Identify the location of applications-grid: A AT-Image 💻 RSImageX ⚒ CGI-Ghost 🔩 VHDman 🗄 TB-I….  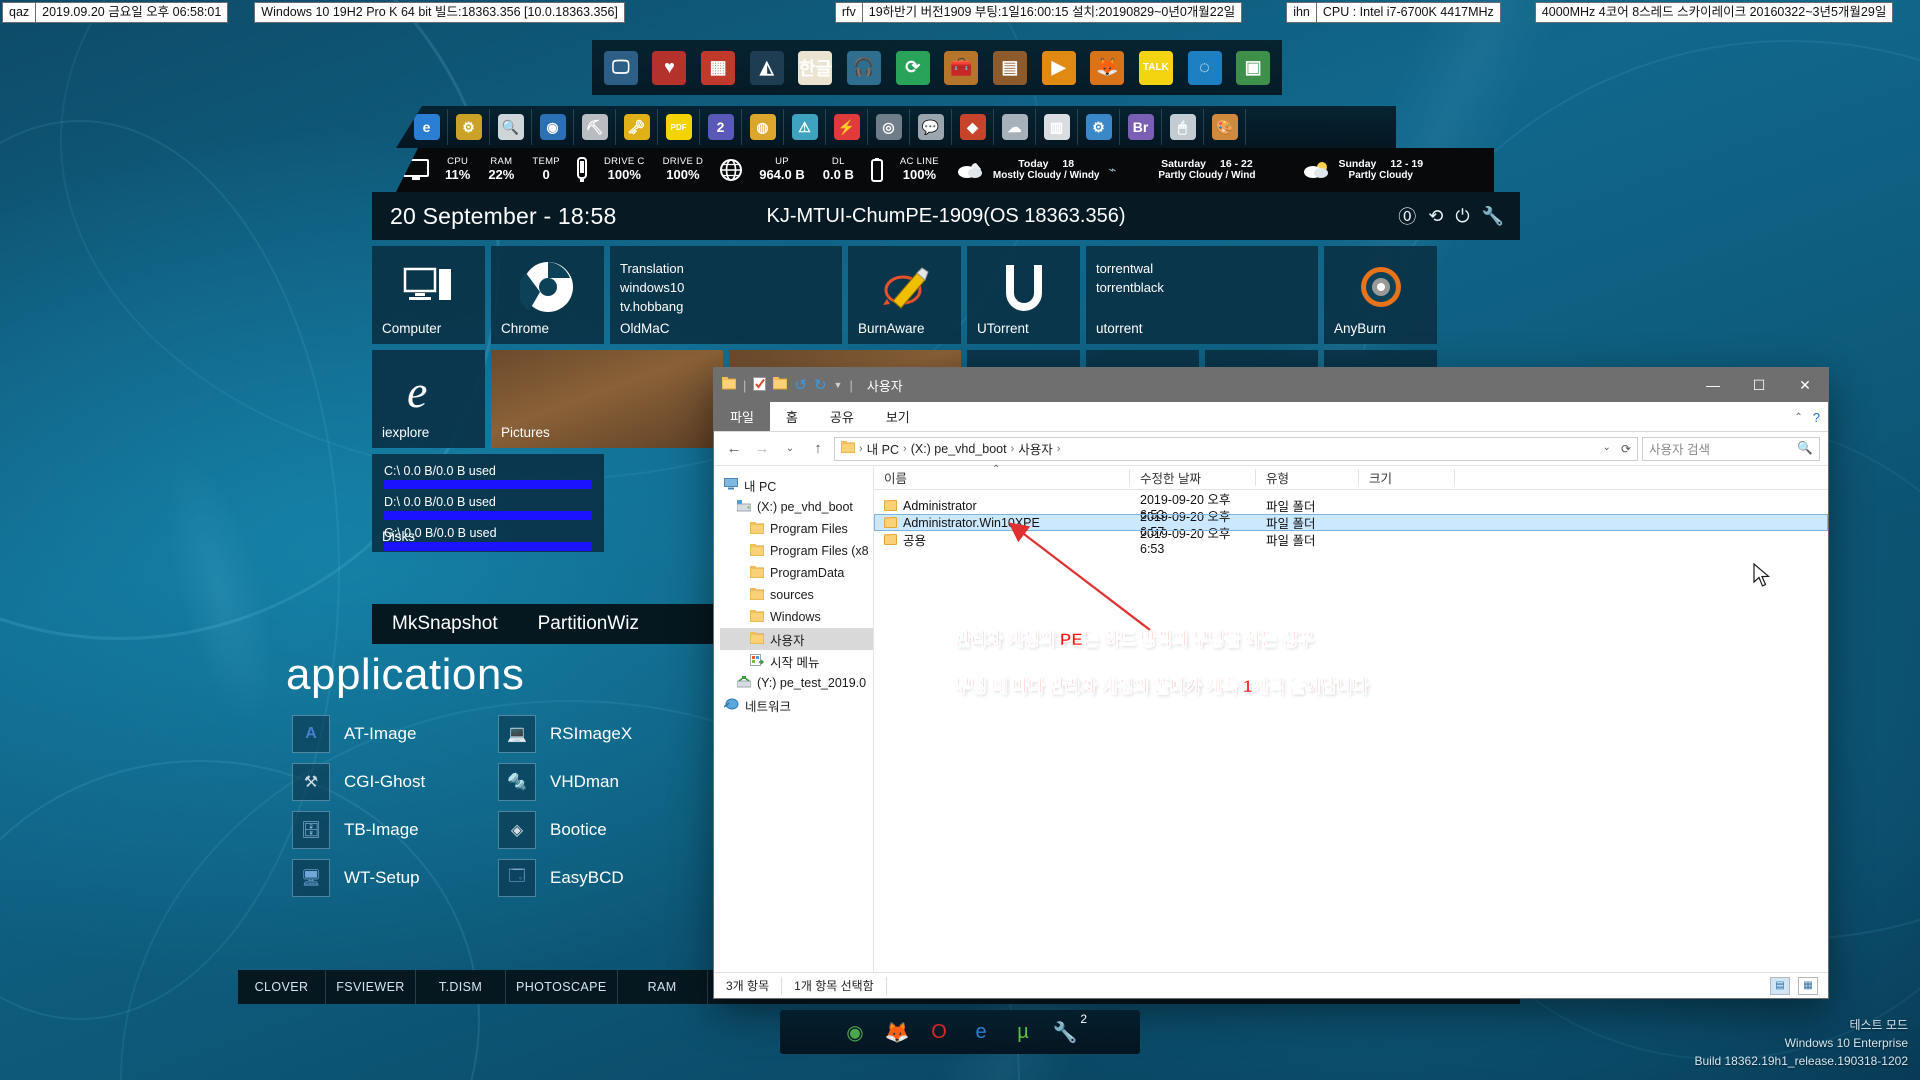
(502, 806).